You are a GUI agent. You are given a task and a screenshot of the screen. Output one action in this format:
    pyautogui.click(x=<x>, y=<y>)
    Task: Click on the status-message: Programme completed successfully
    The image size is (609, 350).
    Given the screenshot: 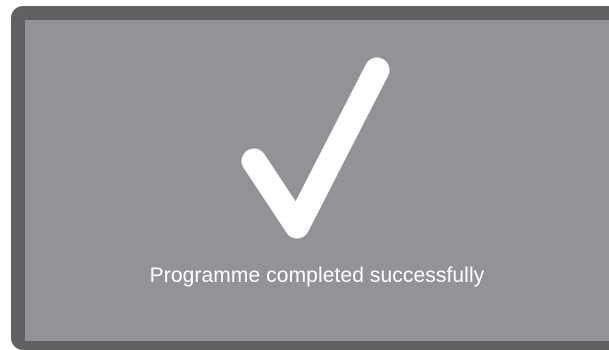 What is the action you would take?
    pyautogui.click(x=317, y=275)
    